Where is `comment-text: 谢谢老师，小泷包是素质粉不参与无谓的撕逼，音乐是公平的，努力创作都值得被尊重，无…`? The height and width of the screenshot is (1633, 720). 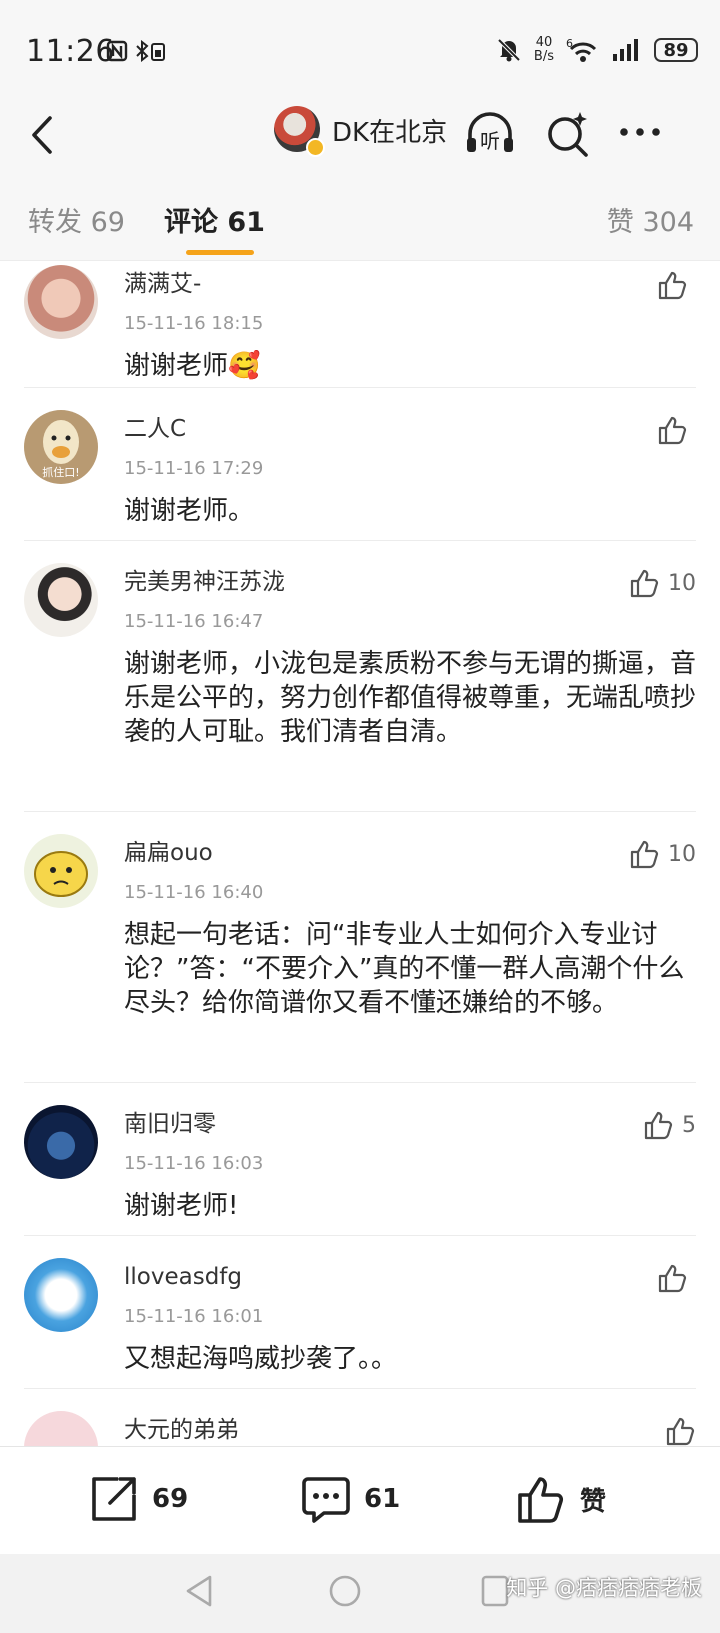 comment-text: 谢谢老师，小泷包是素质粉不参与无谓的撕逼，音乐是公平的，努力创作都值得被尊重，无… is located at coordinates (410, 698).